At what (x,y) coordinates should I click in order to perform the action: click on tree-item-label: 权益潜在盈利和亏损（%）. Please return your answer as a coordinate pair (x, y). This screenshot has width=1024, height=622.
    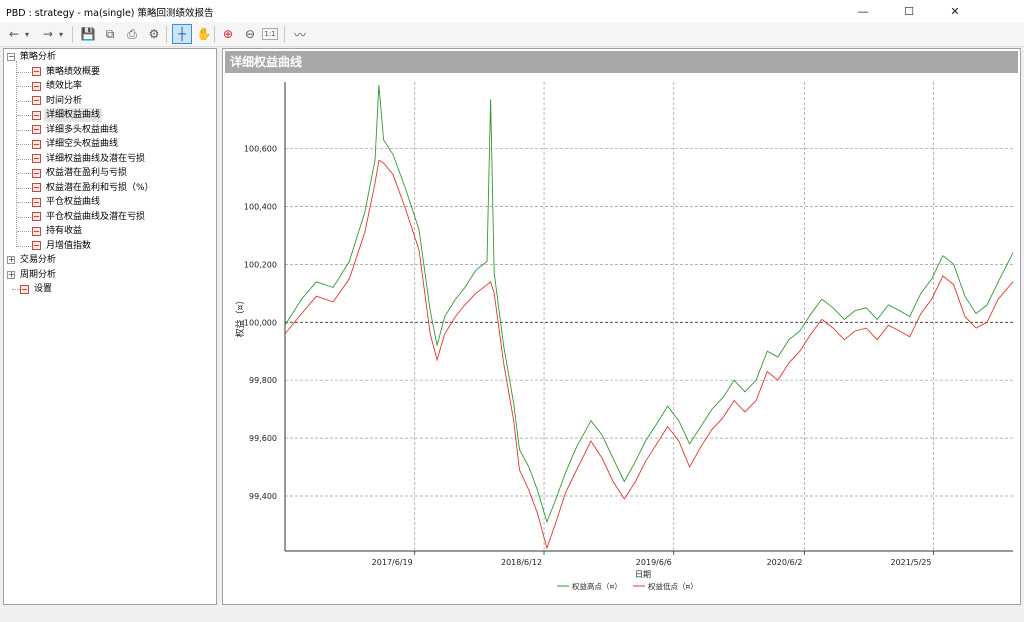
    Looking at the image, I should click on (100, 187).